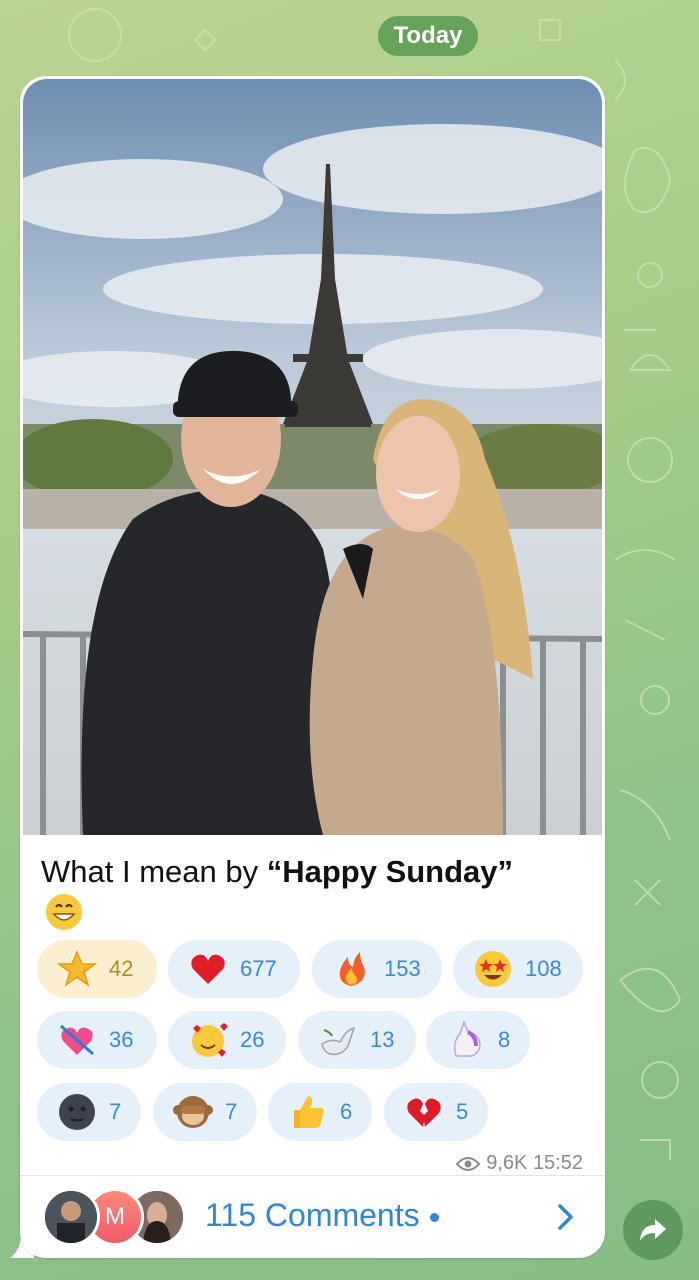 Image resolution: width=699 pixels, height=1280 pixels. What do you see at coordinates (357, 1040) in the screenshot?
I see `reaction-dove: 13` at bounding box center [357, 1040].